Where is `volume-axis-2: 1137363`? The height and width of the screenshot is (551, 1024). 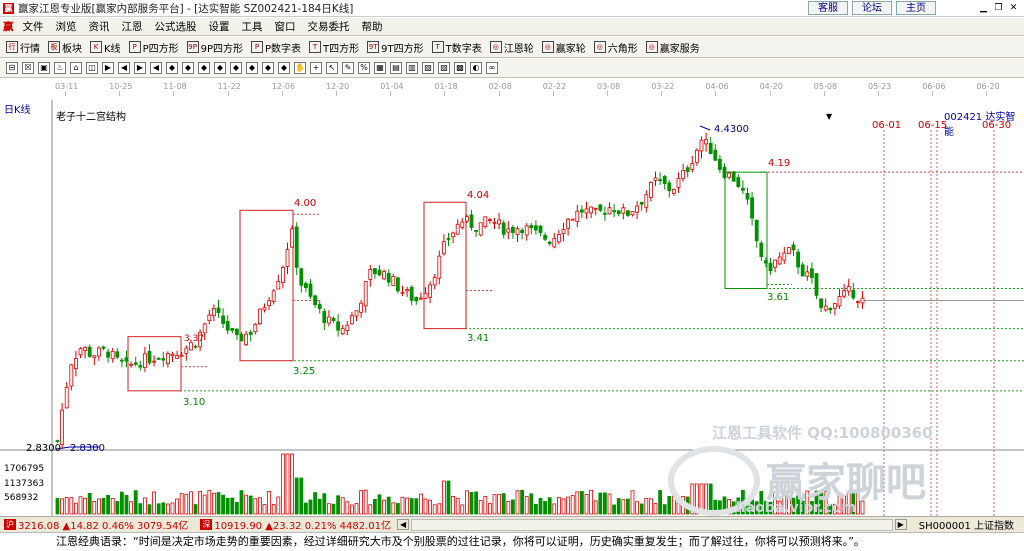 volume-axis-2: 1137363 is located at coordinates (24, 484).